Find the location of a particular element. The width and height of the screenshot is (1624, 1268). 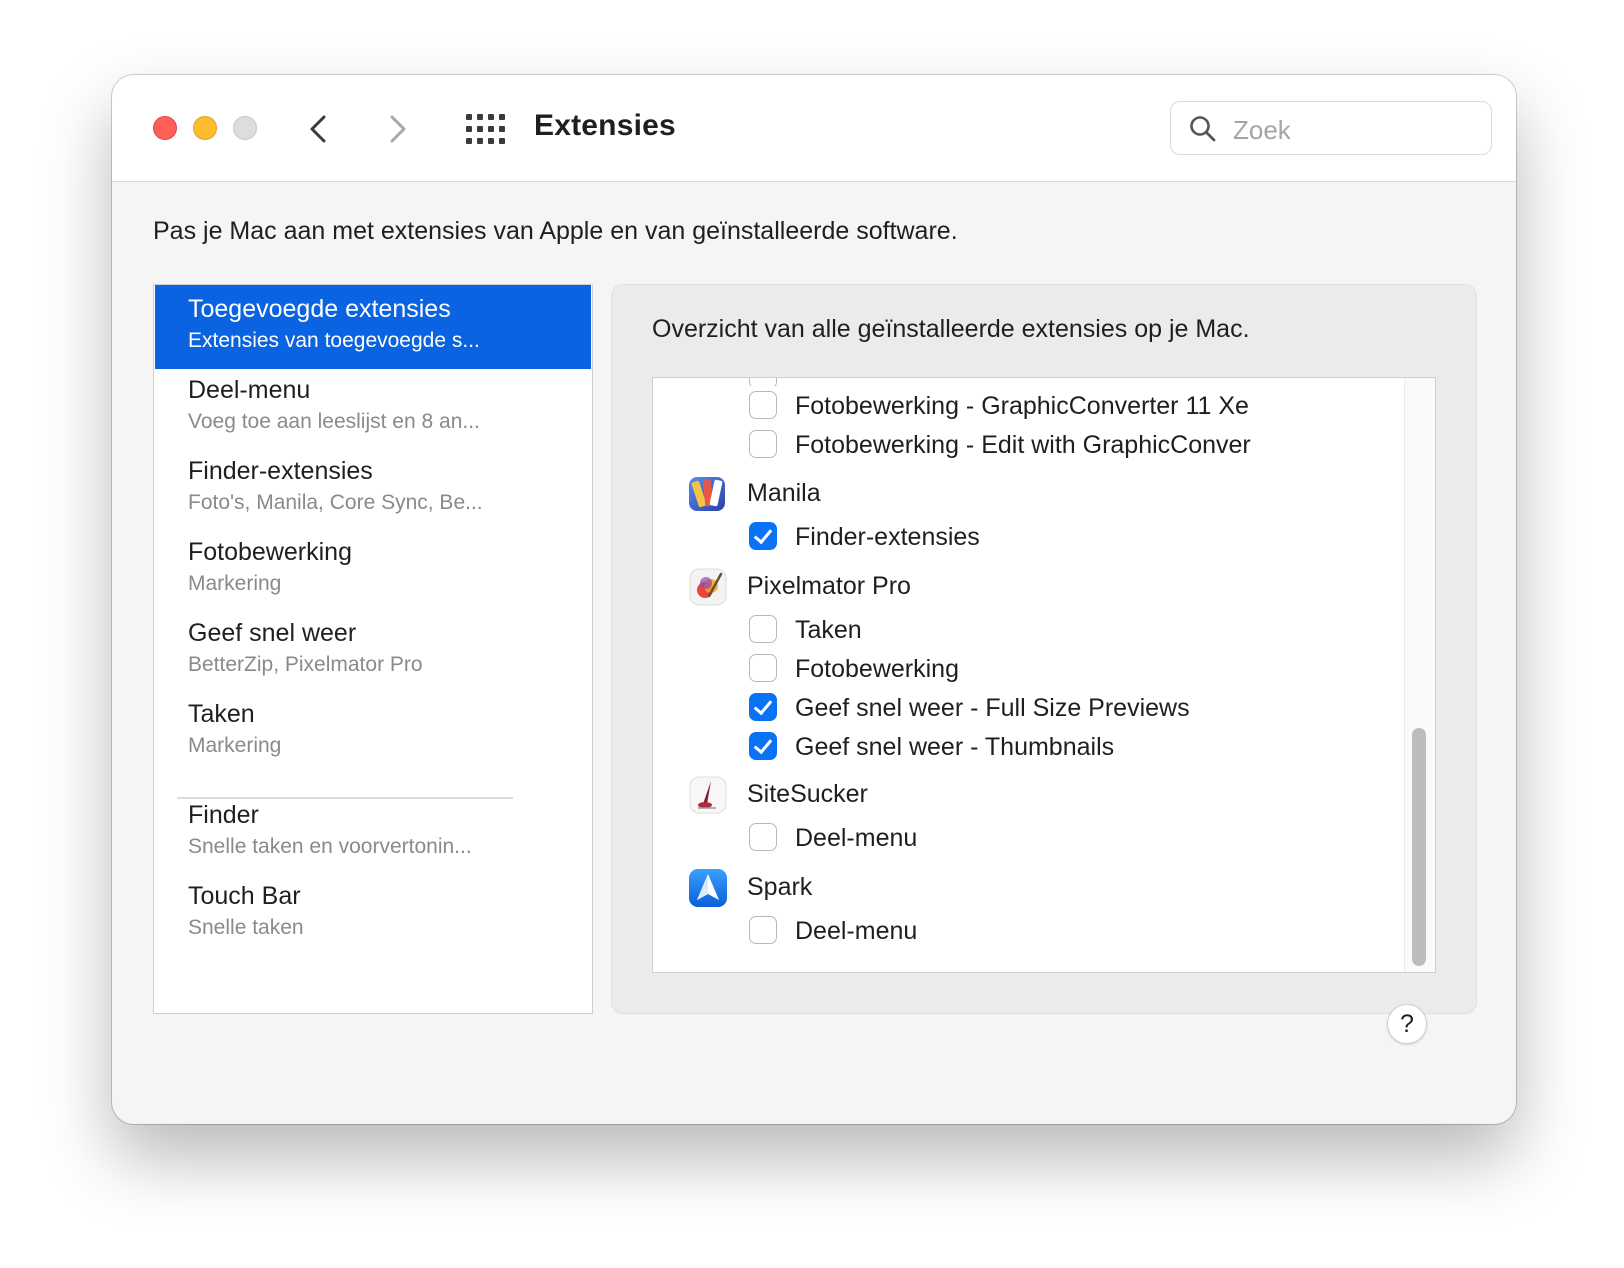

sidebar-item-touch-bar: Touch Bar Snelle taken is located at coordinates (373, 914).